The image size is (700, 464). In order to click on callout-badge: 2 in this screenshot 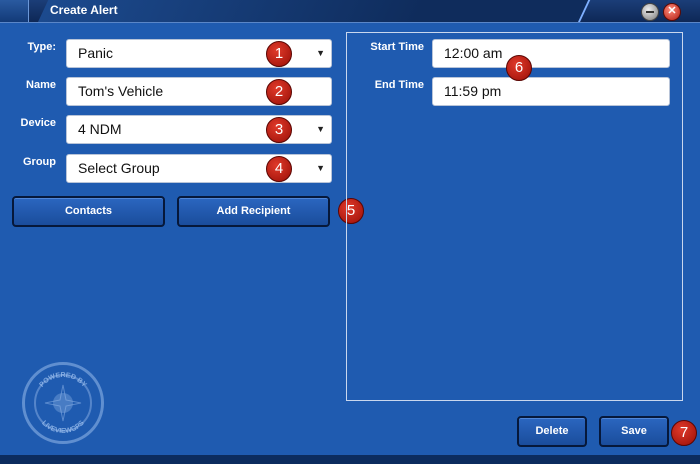, I will do `click(279, 92)`.